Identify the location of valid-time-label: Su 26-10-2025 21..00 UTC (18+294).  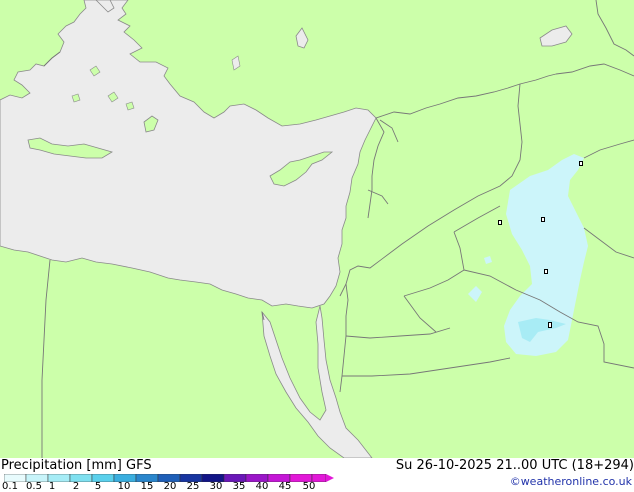
(514, 465).